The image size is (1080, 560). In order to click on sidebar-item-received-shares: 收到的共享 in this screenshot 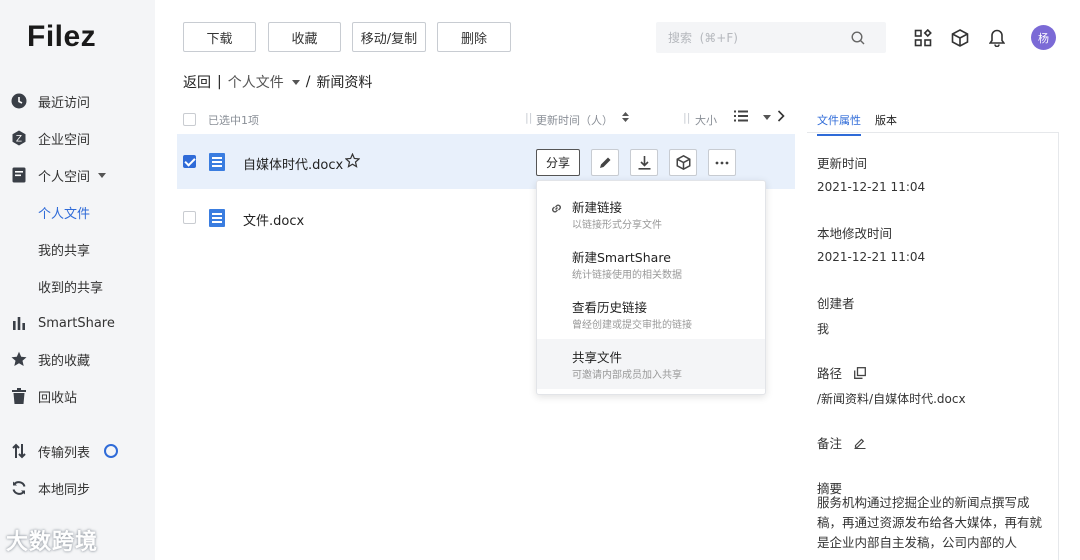, I will do `click(77, 286)`.